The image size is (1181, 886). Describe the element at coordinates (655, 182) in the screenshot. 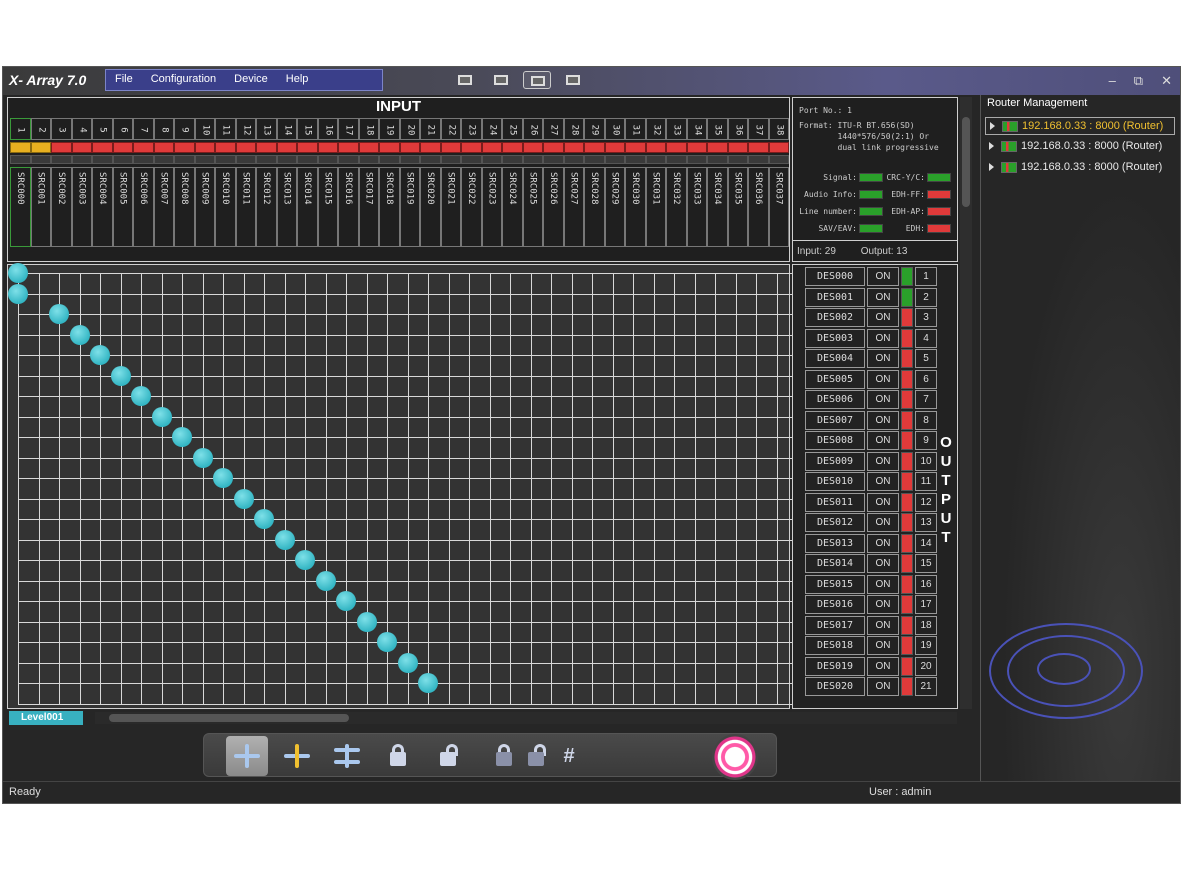

I see `input-column-32: 32 SRC031` at that location.